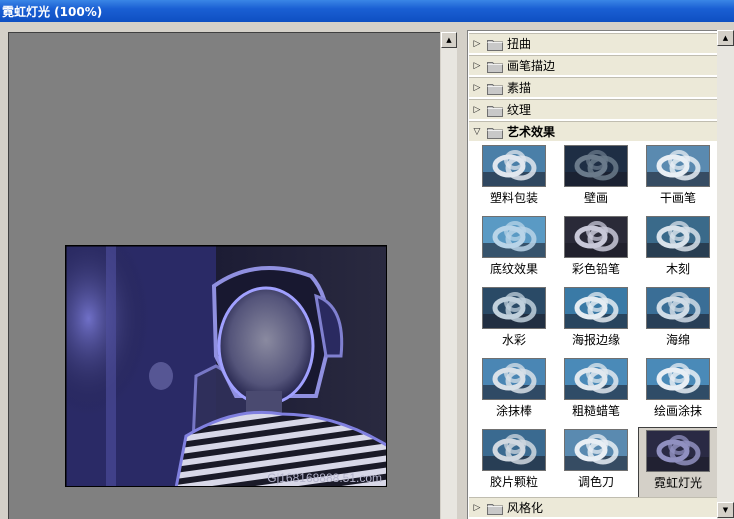 The height and width of the screenshot is (519, 734). What do you see at coordinates (519, 110) in the screenshot?
I see `filter-category-label: 纹理` at bounding box center [519, 110].